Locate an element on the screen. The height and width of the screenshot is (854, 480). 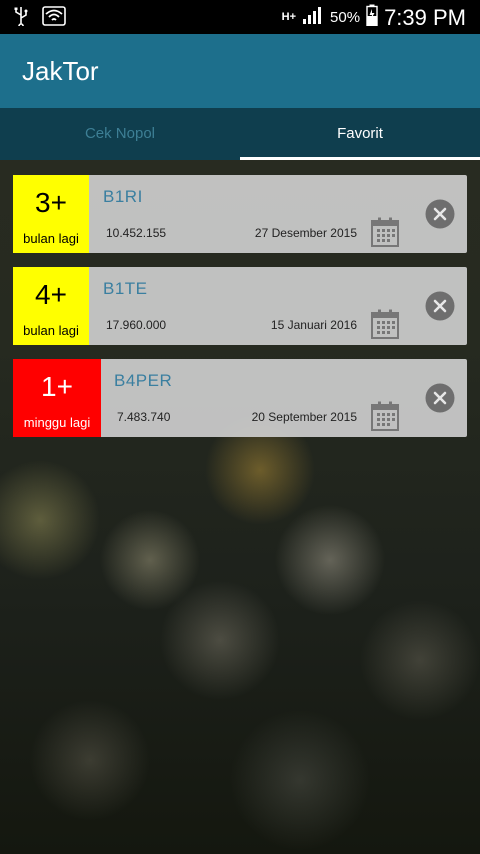
due-date: 20 September 2015 is located at coordinates (304, 417).